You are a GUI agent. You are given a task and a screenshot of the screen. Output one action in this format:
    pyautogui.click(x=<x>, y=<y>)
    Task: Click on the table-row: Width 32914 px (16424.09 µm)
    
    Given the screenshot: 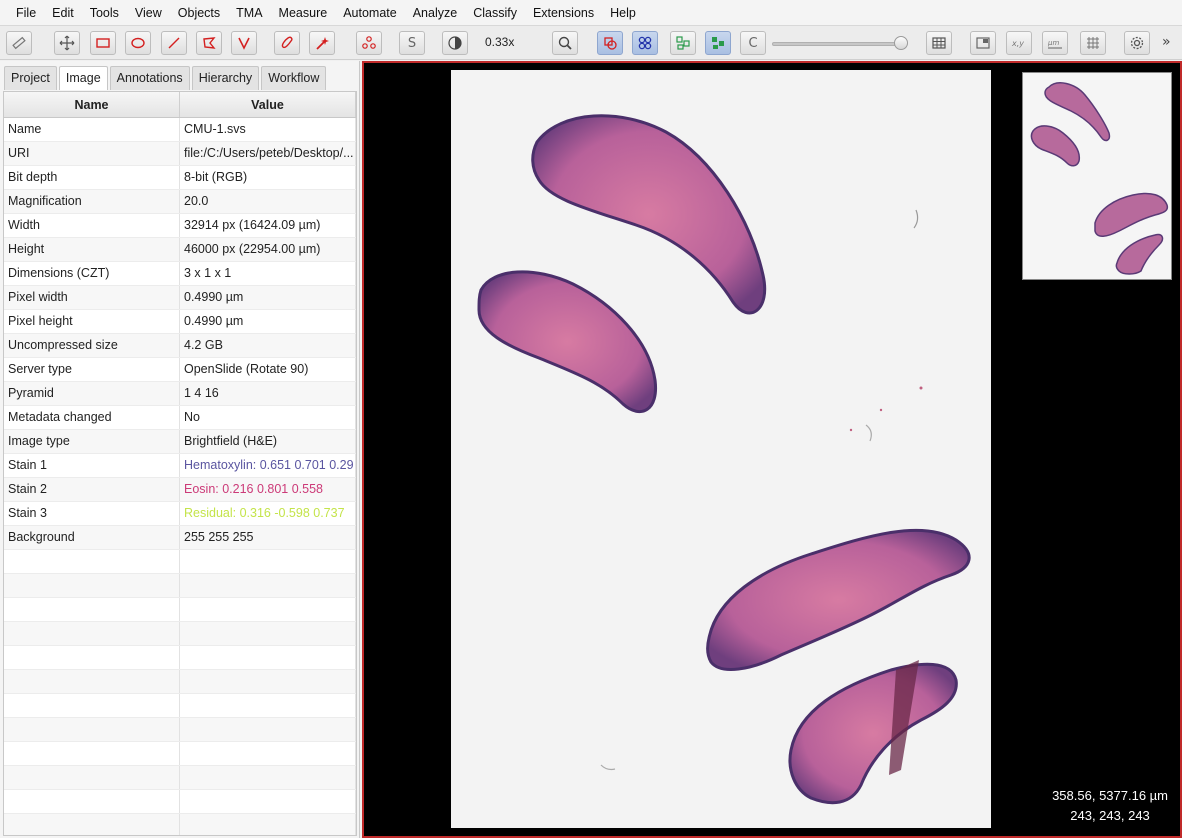 What is the action you would take?
    pyautogui.click(x=180, y=226)
    